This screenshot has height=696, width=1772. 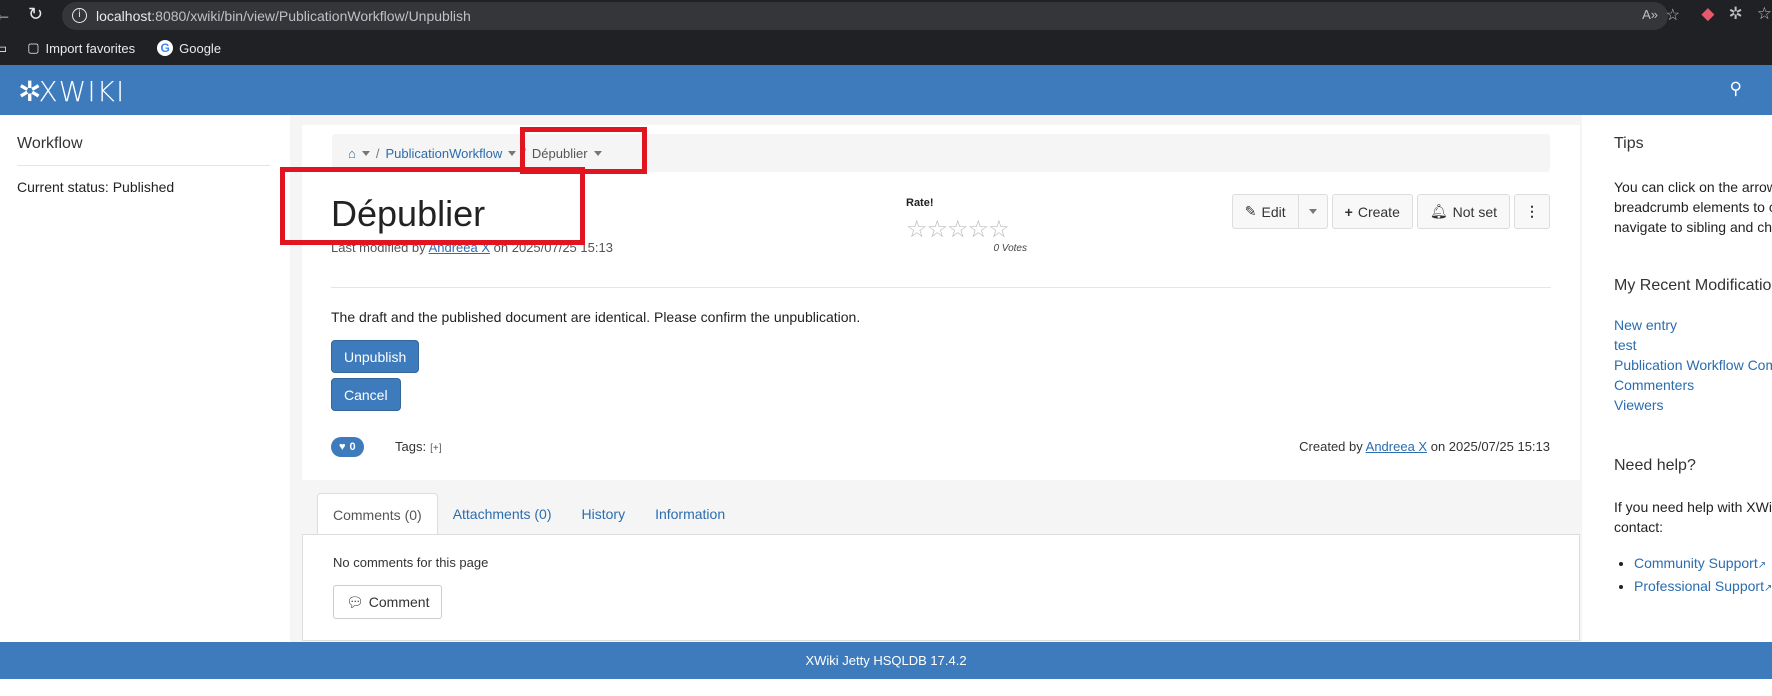 What do you see at coordinates (432, 206) in the screenshot?
I see `highlight-box-title` at bounding box center [432, 206].